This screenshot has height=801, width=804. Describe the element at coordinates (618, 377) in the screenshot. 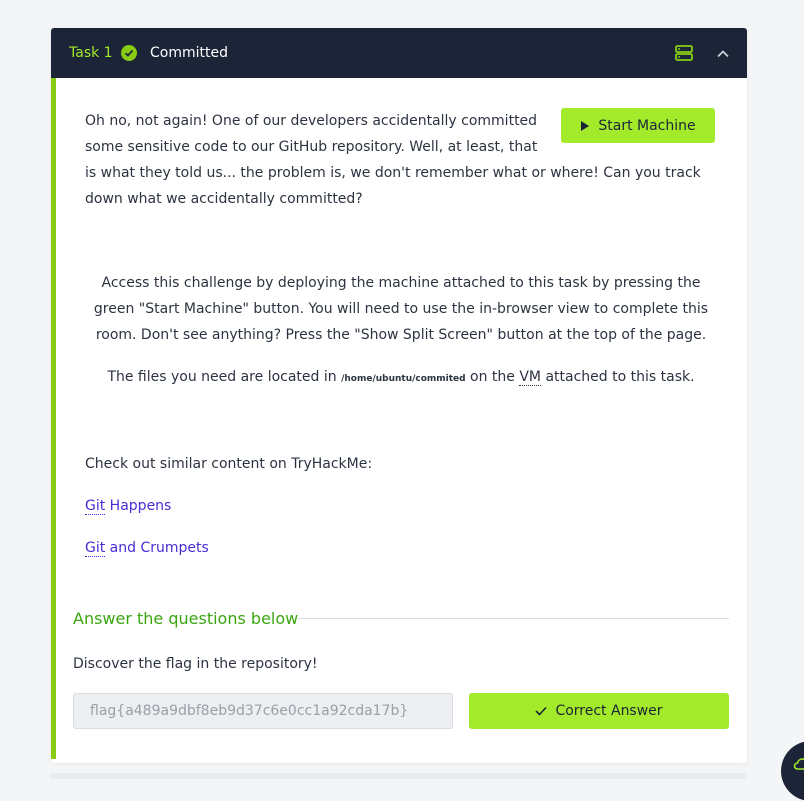

I see `files-suffix: attached to this task.` at that location.